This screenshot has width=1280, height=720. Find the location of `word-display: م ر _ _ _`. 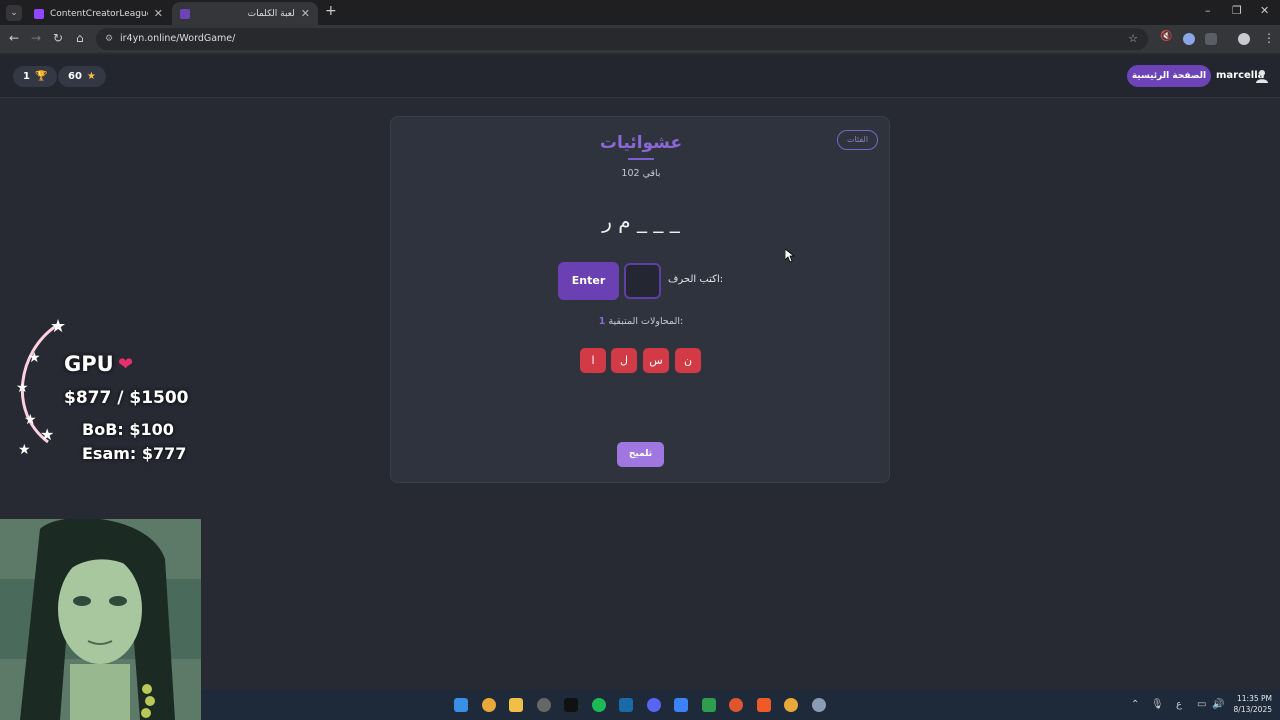

word-display: م ر _ _ _ is located at coordinates (641, 221).